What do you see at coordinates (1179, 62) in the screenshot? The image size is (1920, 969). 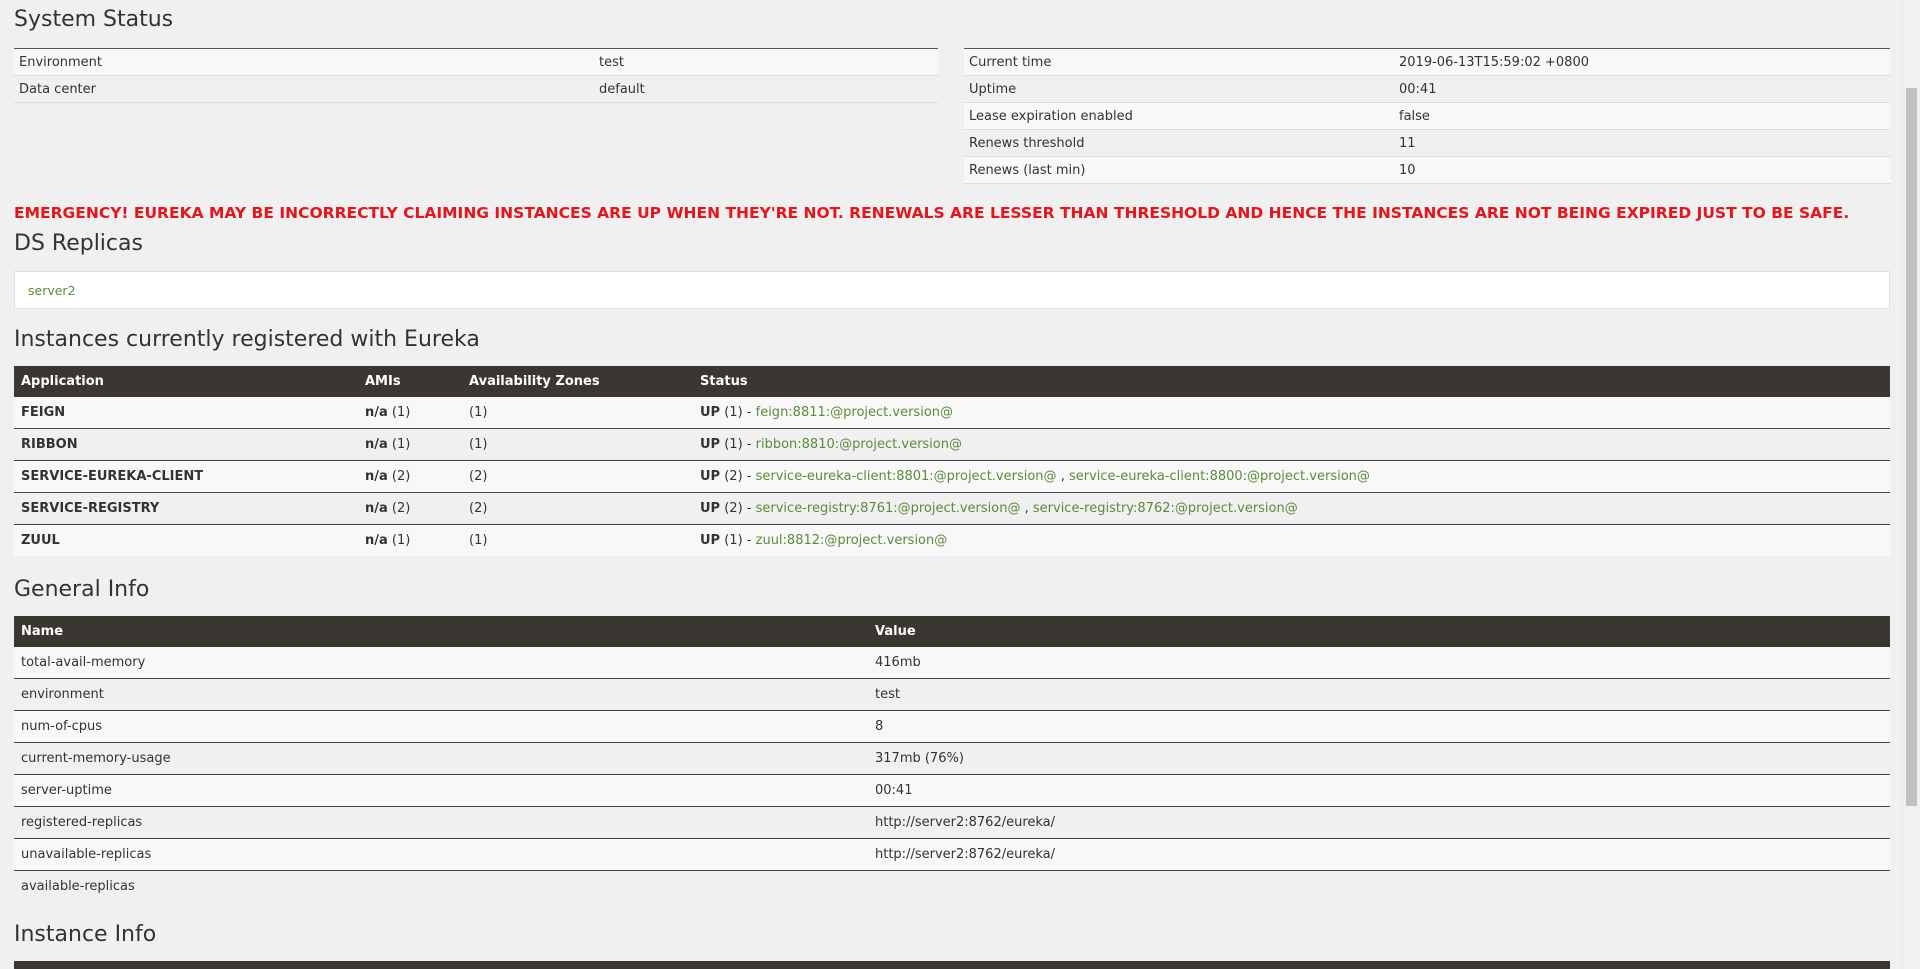 I see `status-key: Current time` at bounding box center [1179, 62].